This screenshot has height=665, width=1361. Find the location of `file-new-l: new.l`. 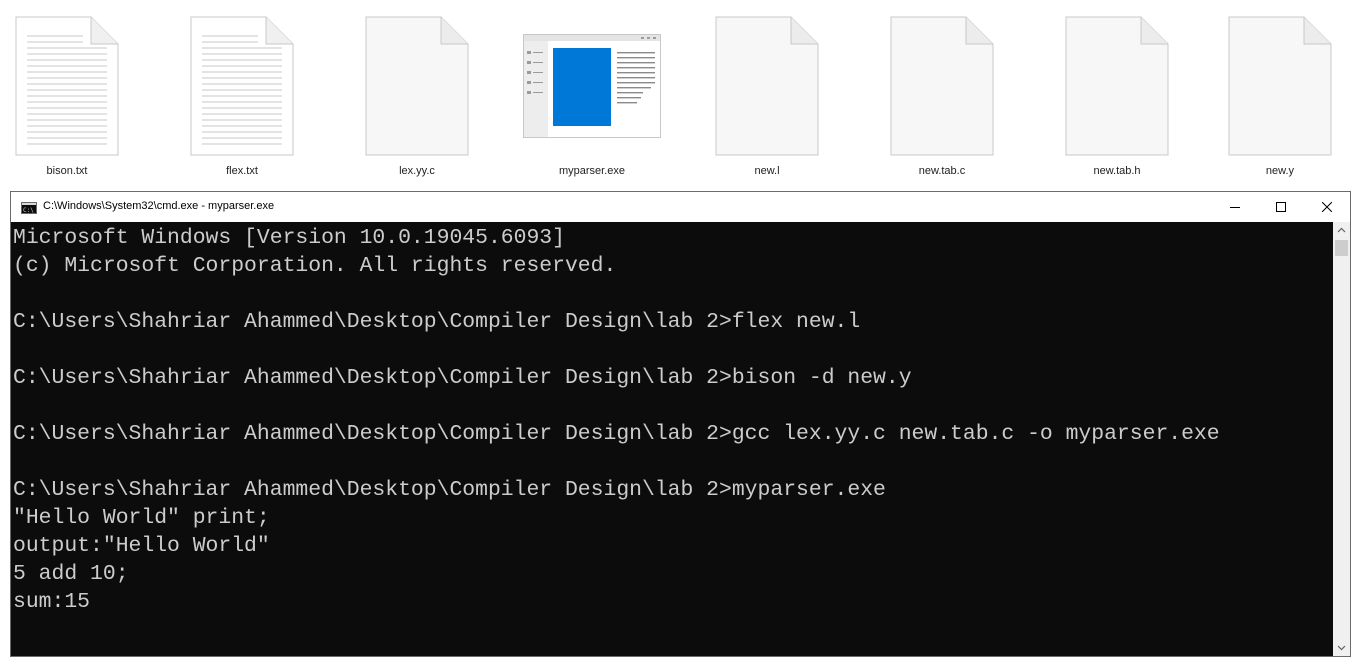

file-new-l: new.l is located at coordinates (767, 99).